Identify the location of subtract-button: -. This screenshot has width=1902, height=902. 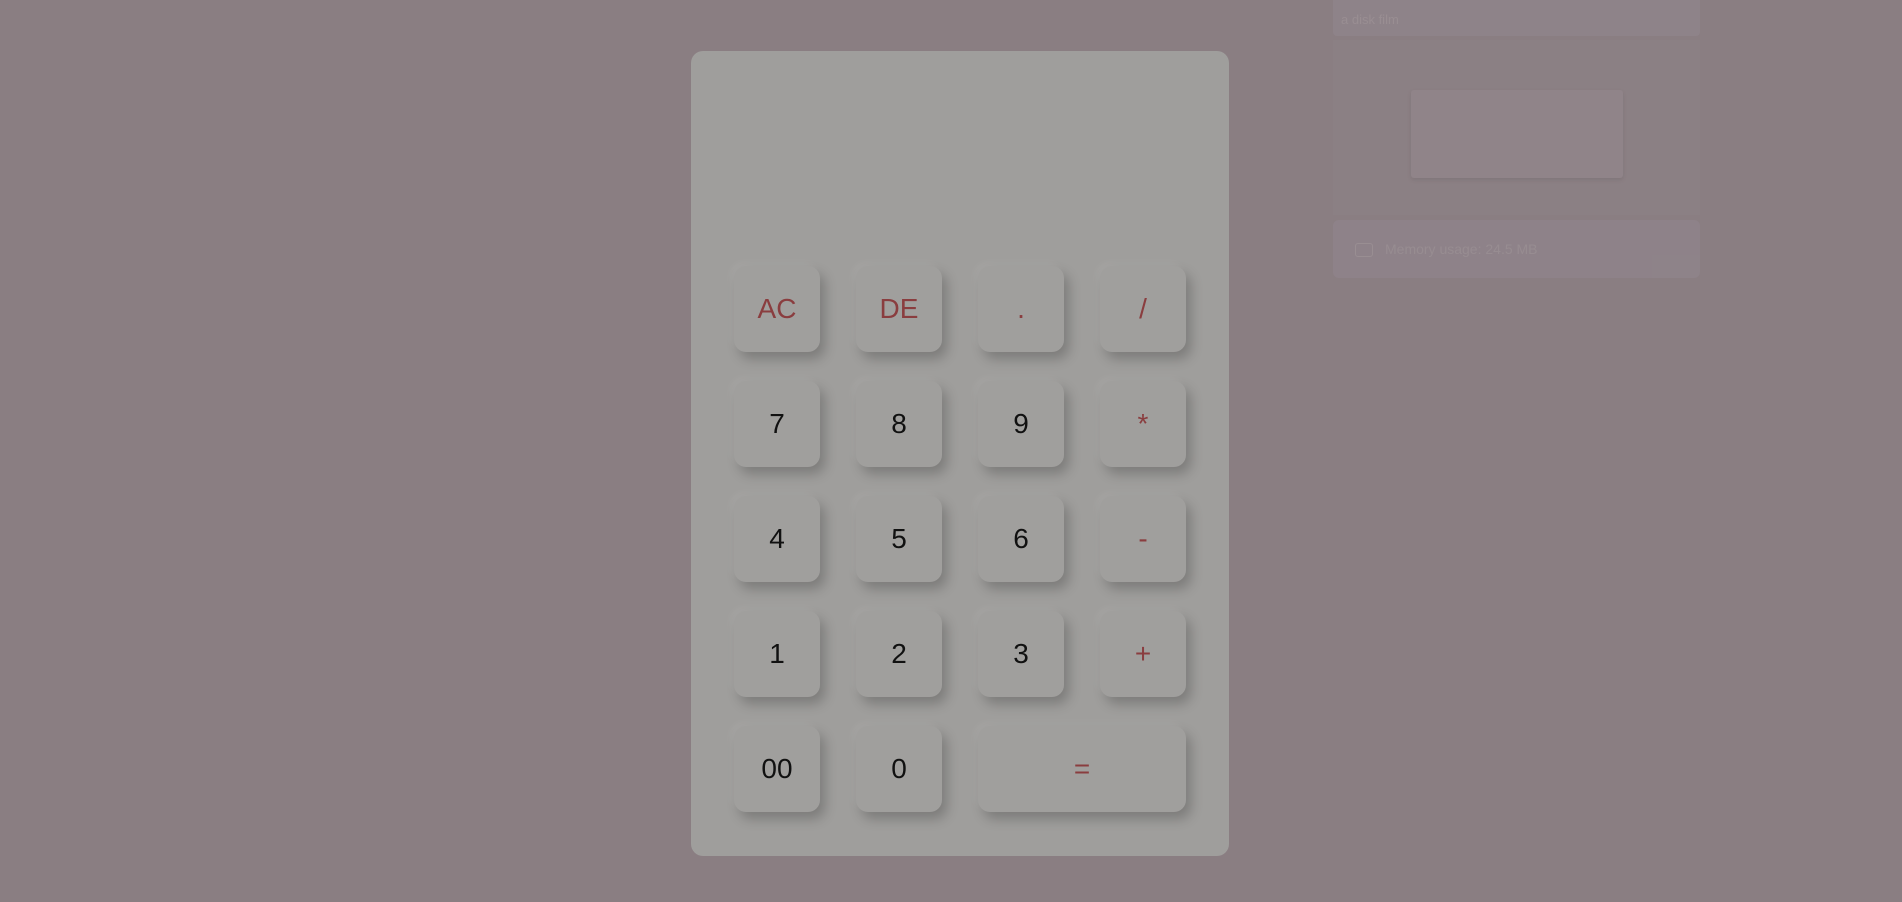
(1143, 539).